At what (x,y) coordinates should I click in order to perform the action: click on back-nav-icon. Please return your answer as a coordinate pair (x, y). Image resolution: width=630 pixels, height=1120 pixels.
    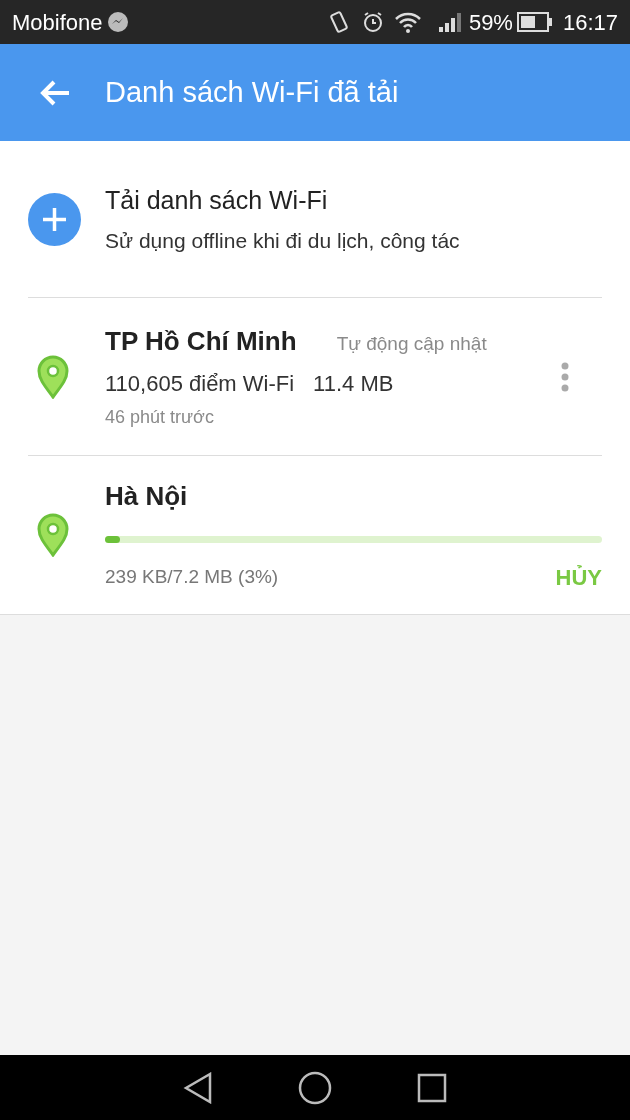
    Looking at the image, I should click on (197, 1087).